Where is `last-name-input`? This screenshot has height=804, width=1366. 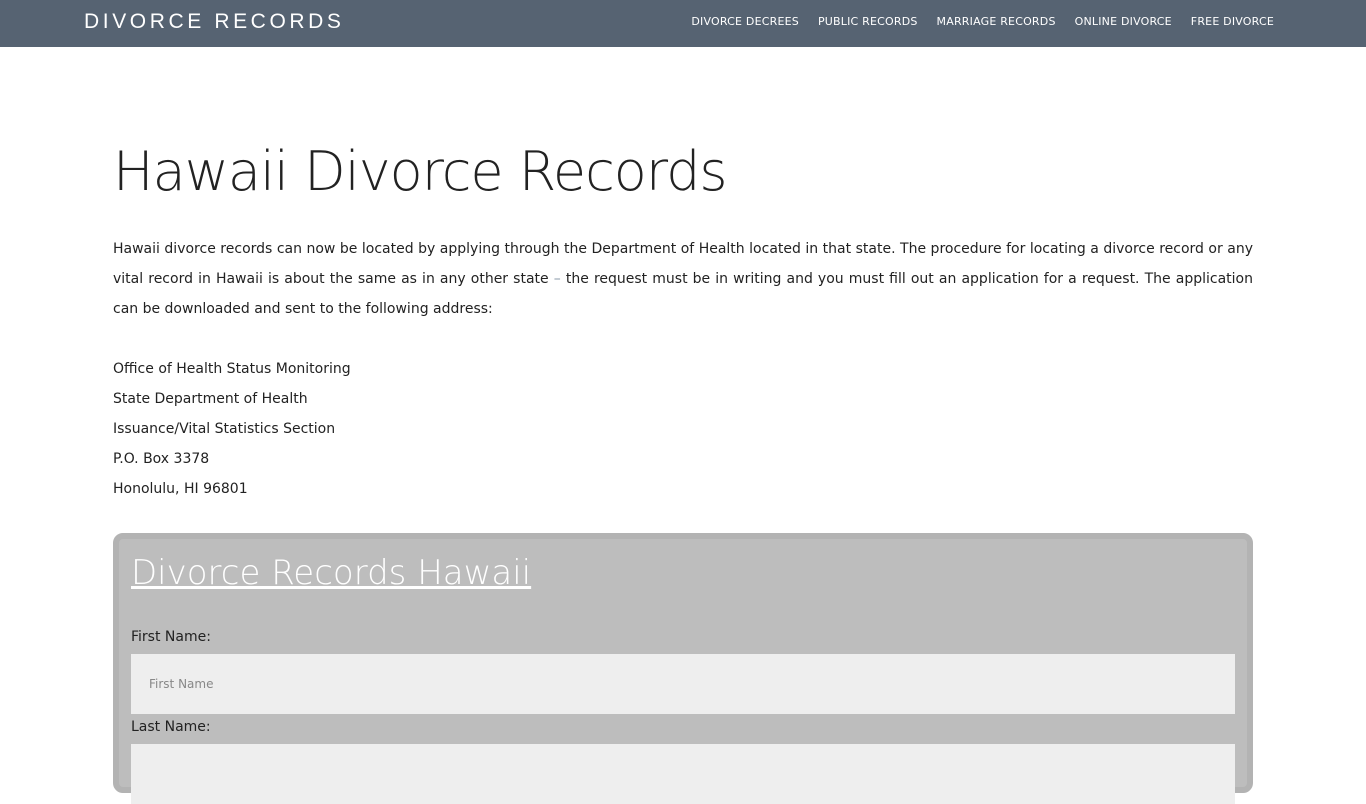
last-name-input is located at coordinates (683, 774).